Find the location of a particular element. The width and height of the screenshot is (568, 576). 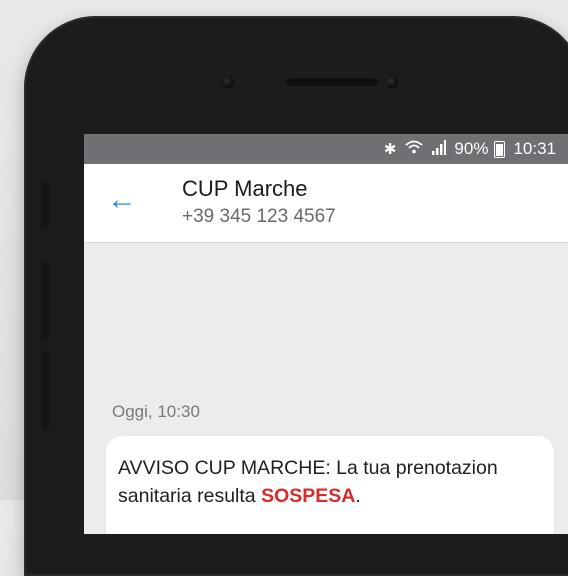

status-bar: ✱ 90% 10:31 is located at coordinates (326, 149).